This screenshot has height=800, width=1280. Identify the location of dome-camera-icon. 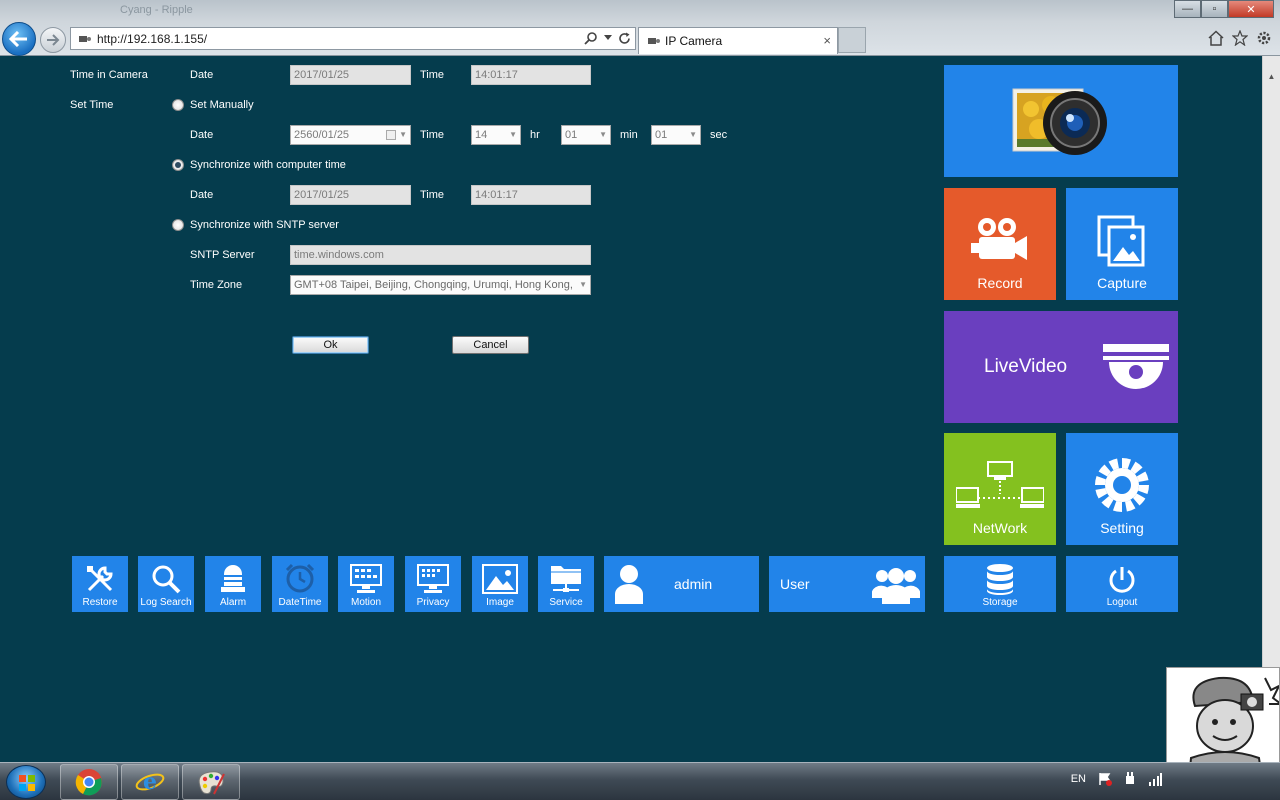
(1136, 366).